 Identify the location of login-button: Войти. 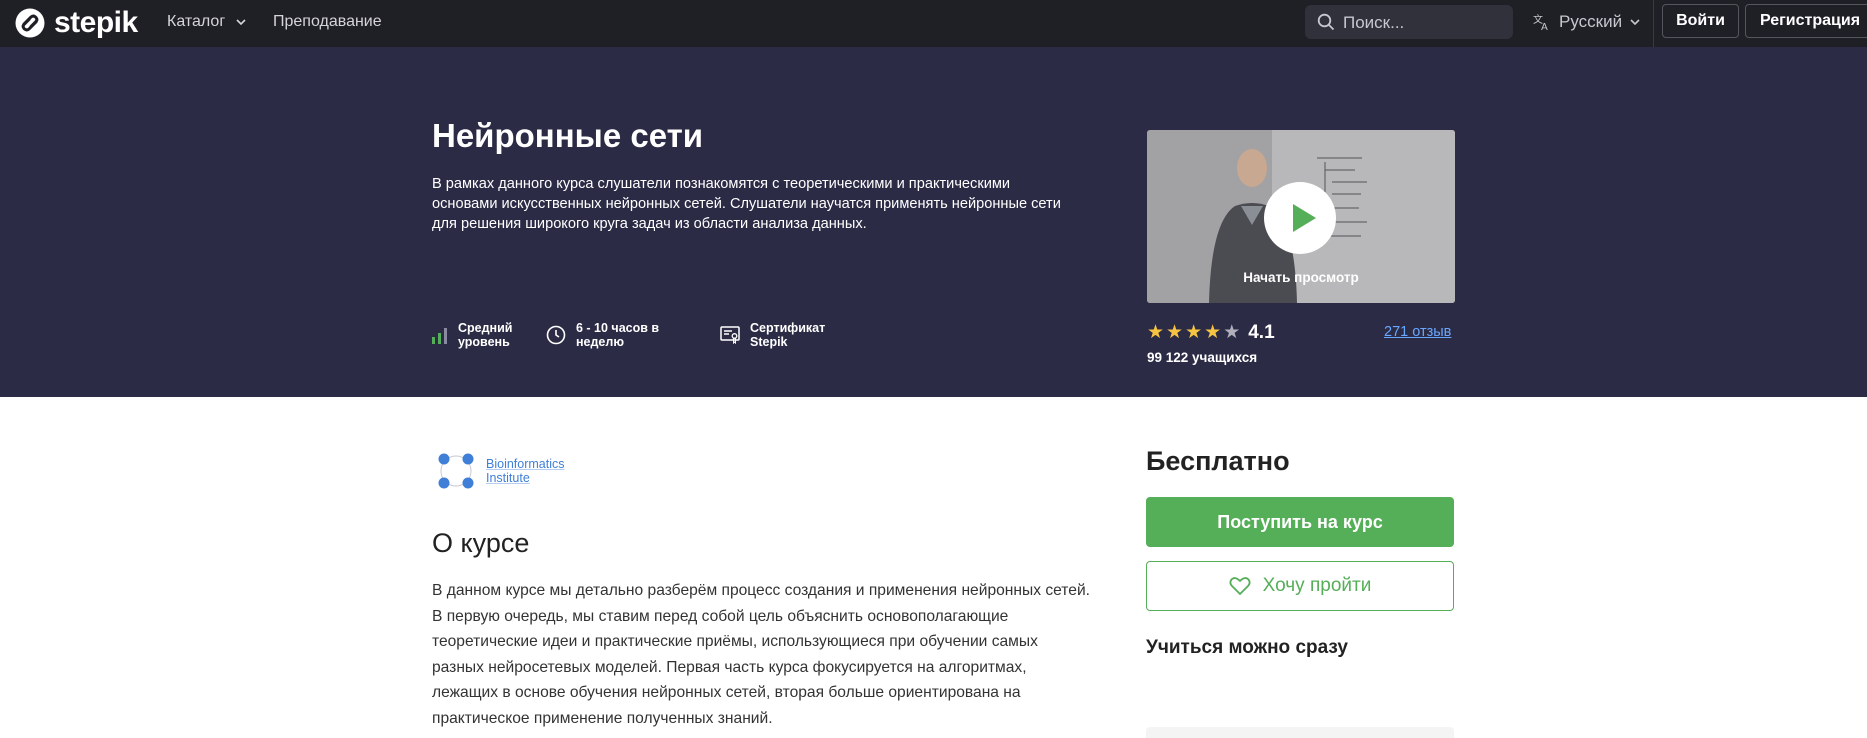
(1700, 21).